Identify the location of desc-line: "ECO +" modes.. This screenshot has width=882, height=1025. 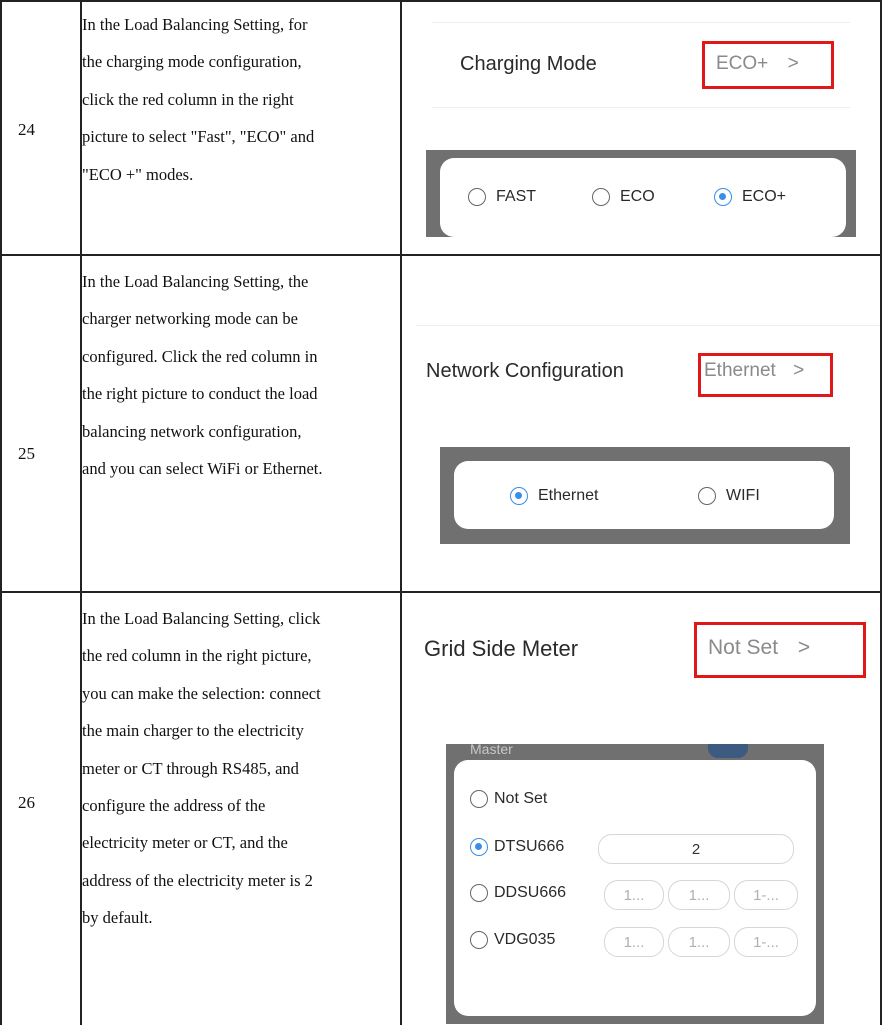
(138, 174).